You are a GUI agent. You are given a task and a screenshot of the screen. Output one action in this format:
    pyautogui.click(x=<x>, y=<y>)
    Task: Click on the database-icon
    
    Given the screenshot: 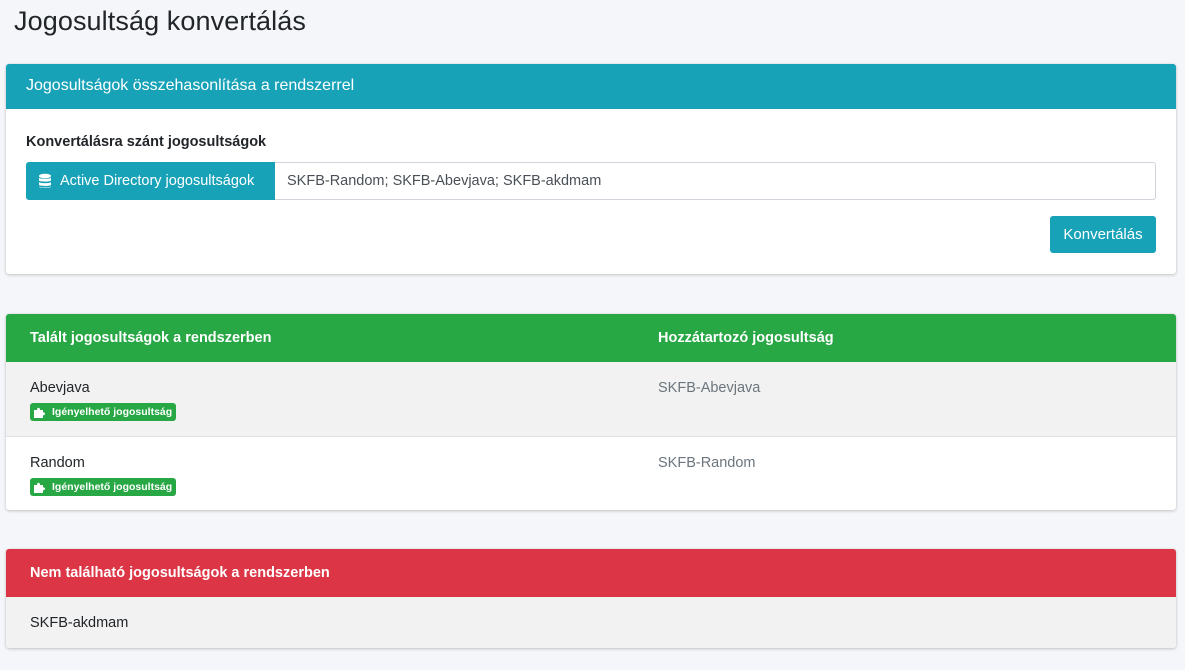 What is the action you would take?
    pyautogui.click(x=45, y=181)
    